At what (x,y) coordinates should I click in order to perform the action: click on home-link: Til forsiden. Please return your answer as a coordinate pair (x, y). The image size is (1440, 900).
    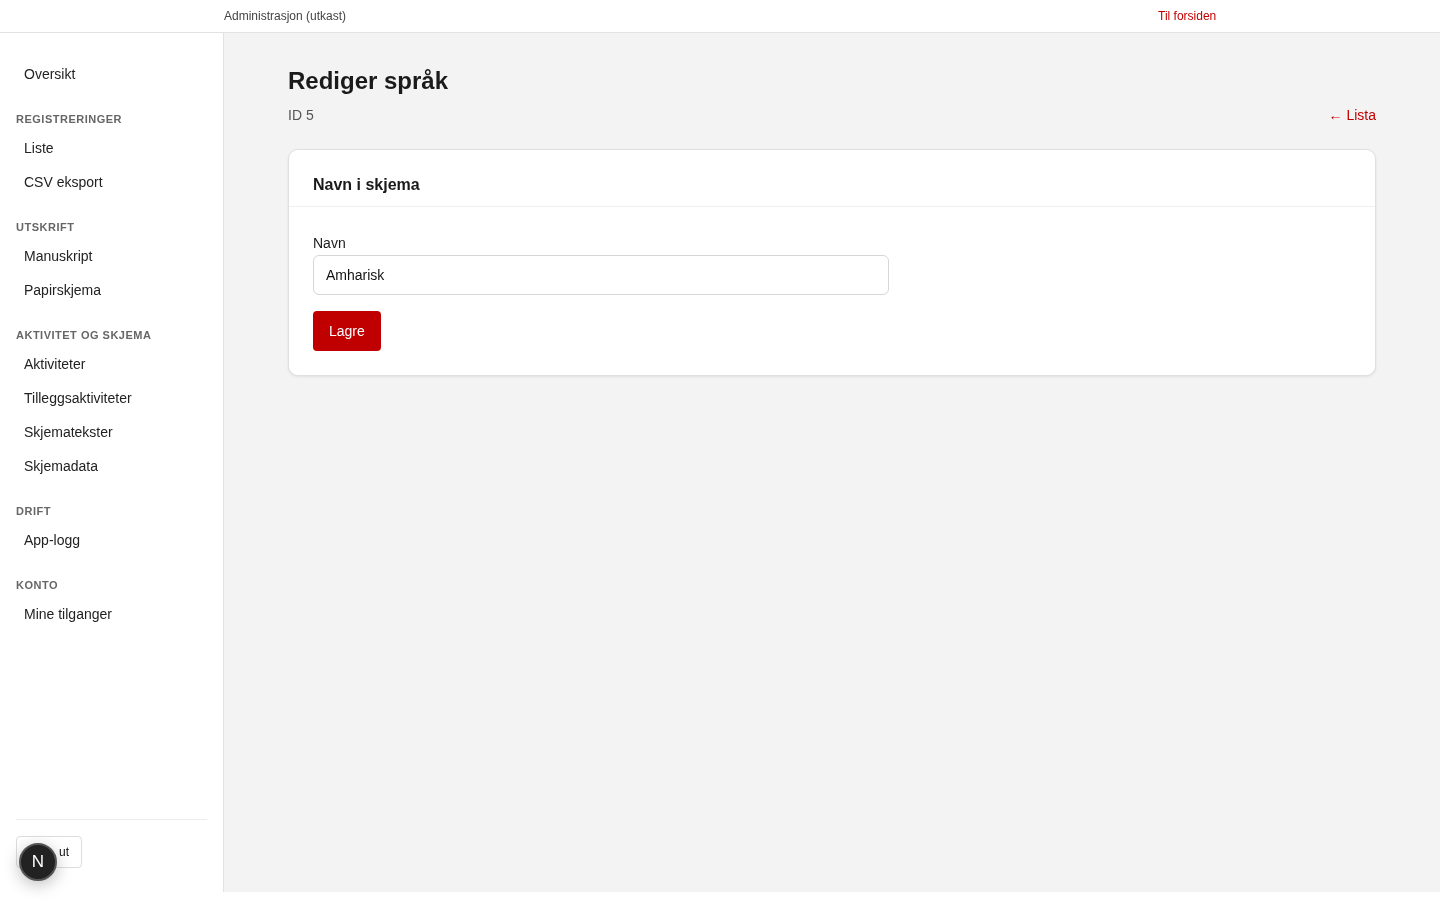
    Looking at the image, I should click on (1187, 16).